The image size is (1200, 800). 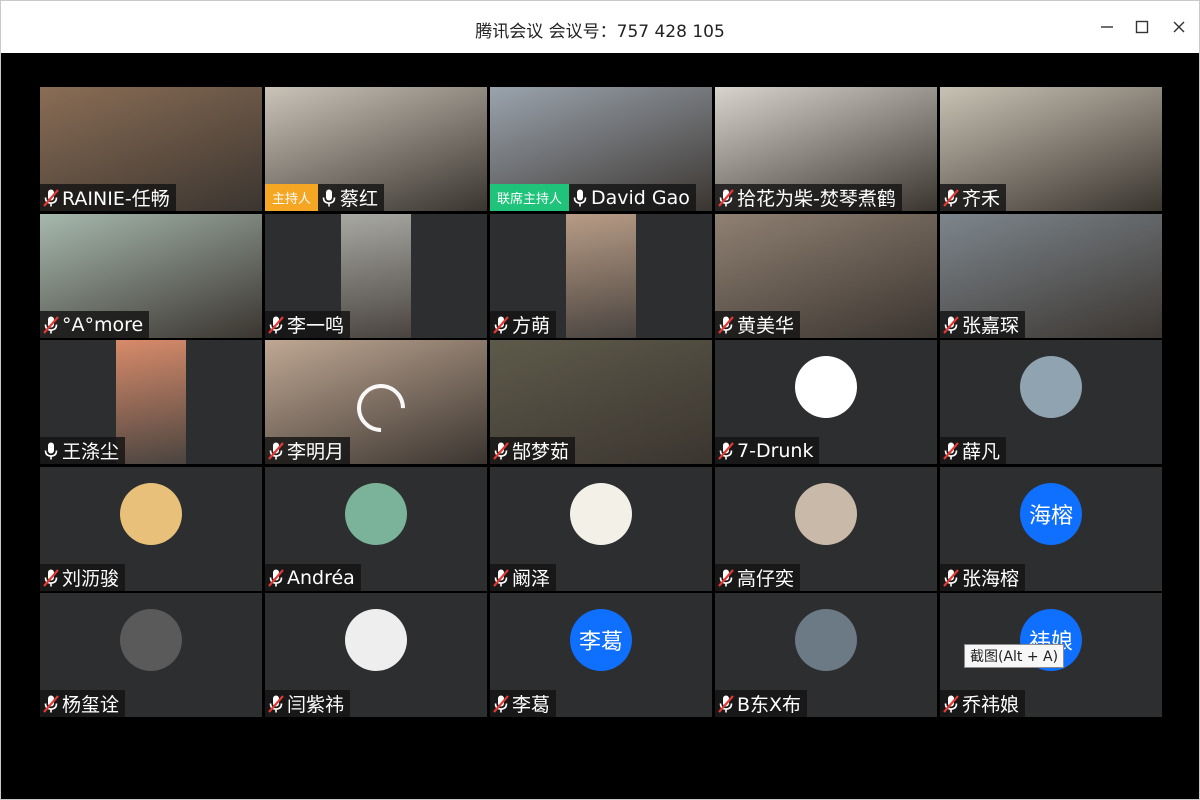 What do you see at coordinates (769, 705) in the screenshot?
I see `participant-name: B东X布` at bounding box center [769, 705].